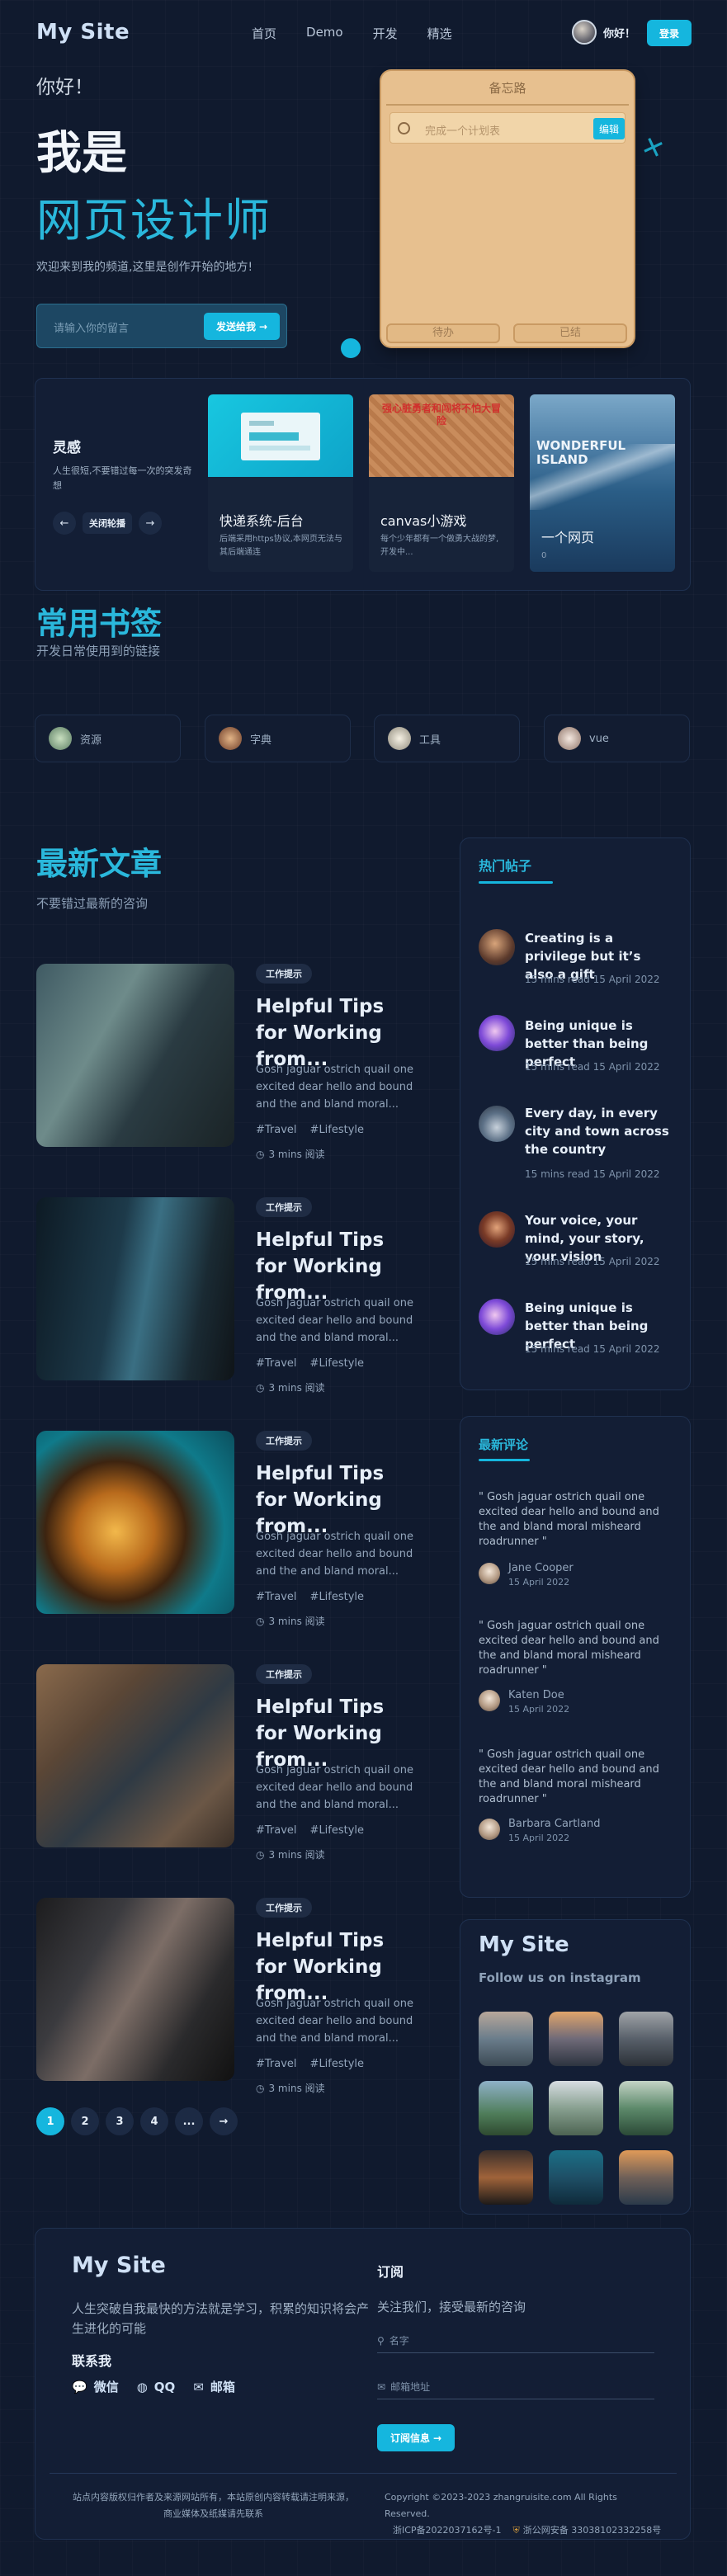  I want to click on pagination: 1 2 3 4 ... →, so click(137, 2121).